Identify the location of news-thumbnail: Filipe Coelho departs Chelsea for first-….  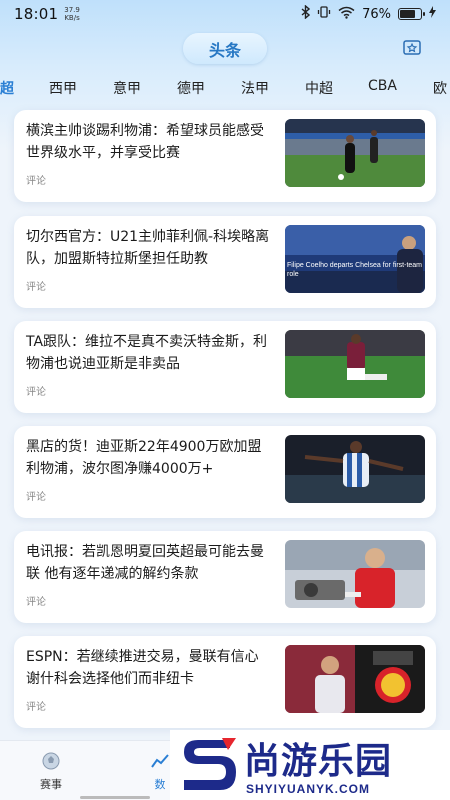
(355, 259).